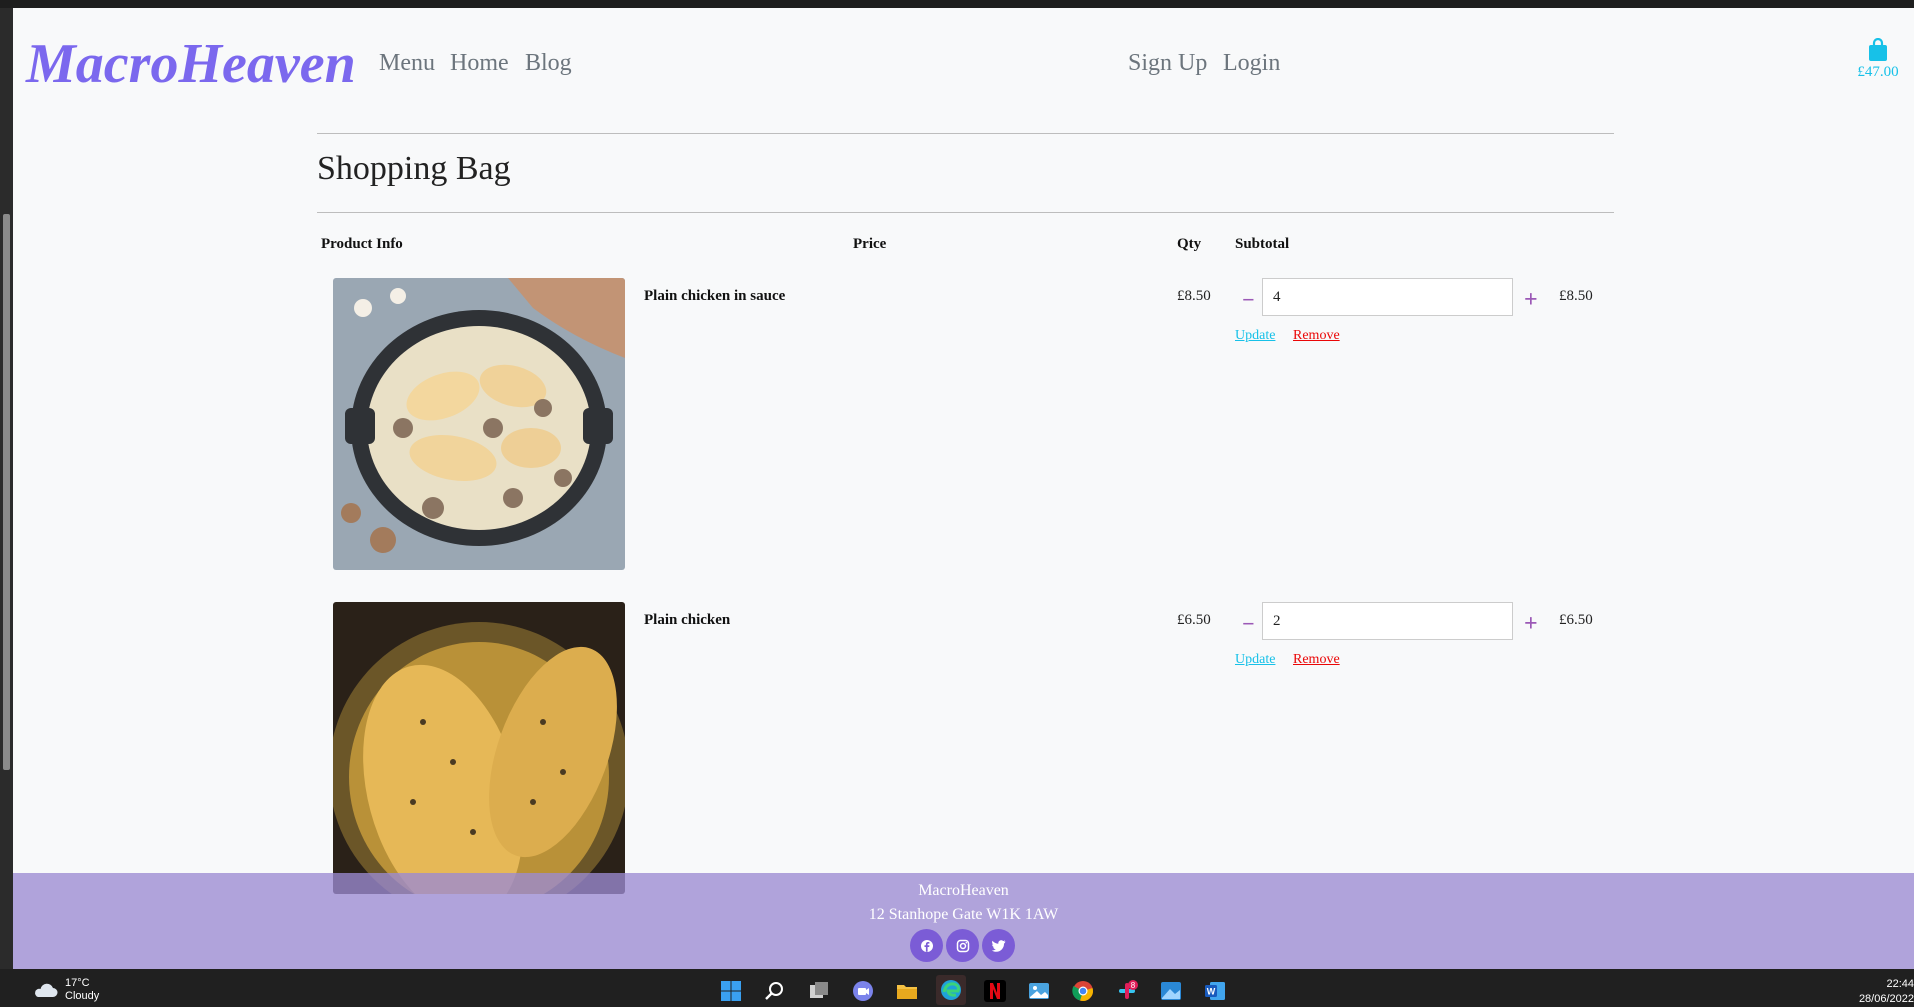 Image resolution: width=1914 pixels, height=1007 pixels. What do you see at coordinates (1083, 991) in the screenshot?
I see `chrome-icon` at bounding box center [1083, 991].